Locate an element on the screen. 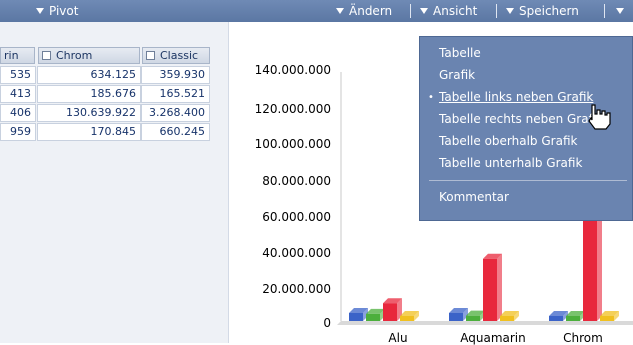 The image size is (633, 345). menu-item-grafik: Grafik is located at coordinates (457, 75).